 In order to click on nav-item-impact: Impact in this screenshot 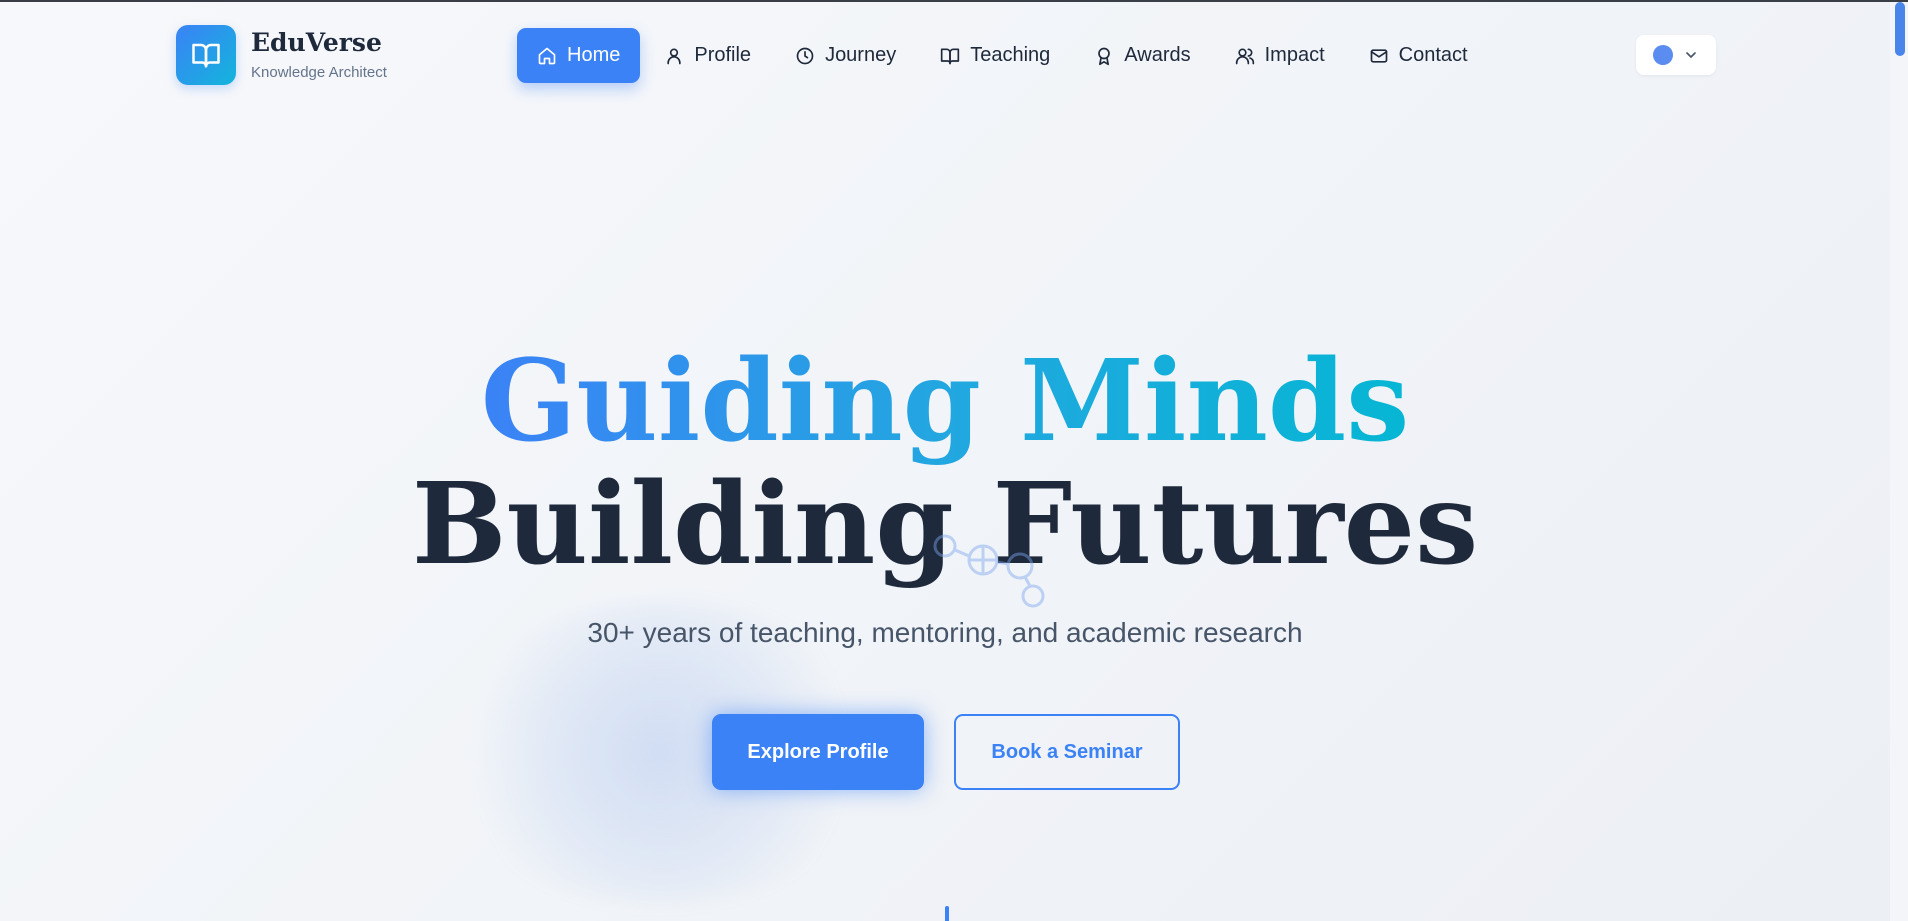, I will do `click(1280, 55)`.